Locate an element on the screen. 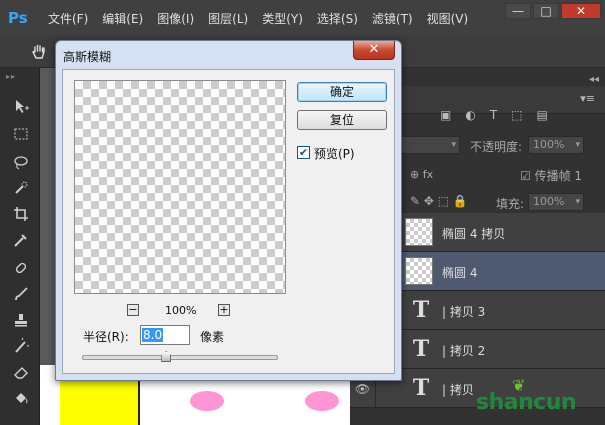 This screenshot has width=605, height=425. leaf-icon: ❦ is located at coordinates (518, 385).